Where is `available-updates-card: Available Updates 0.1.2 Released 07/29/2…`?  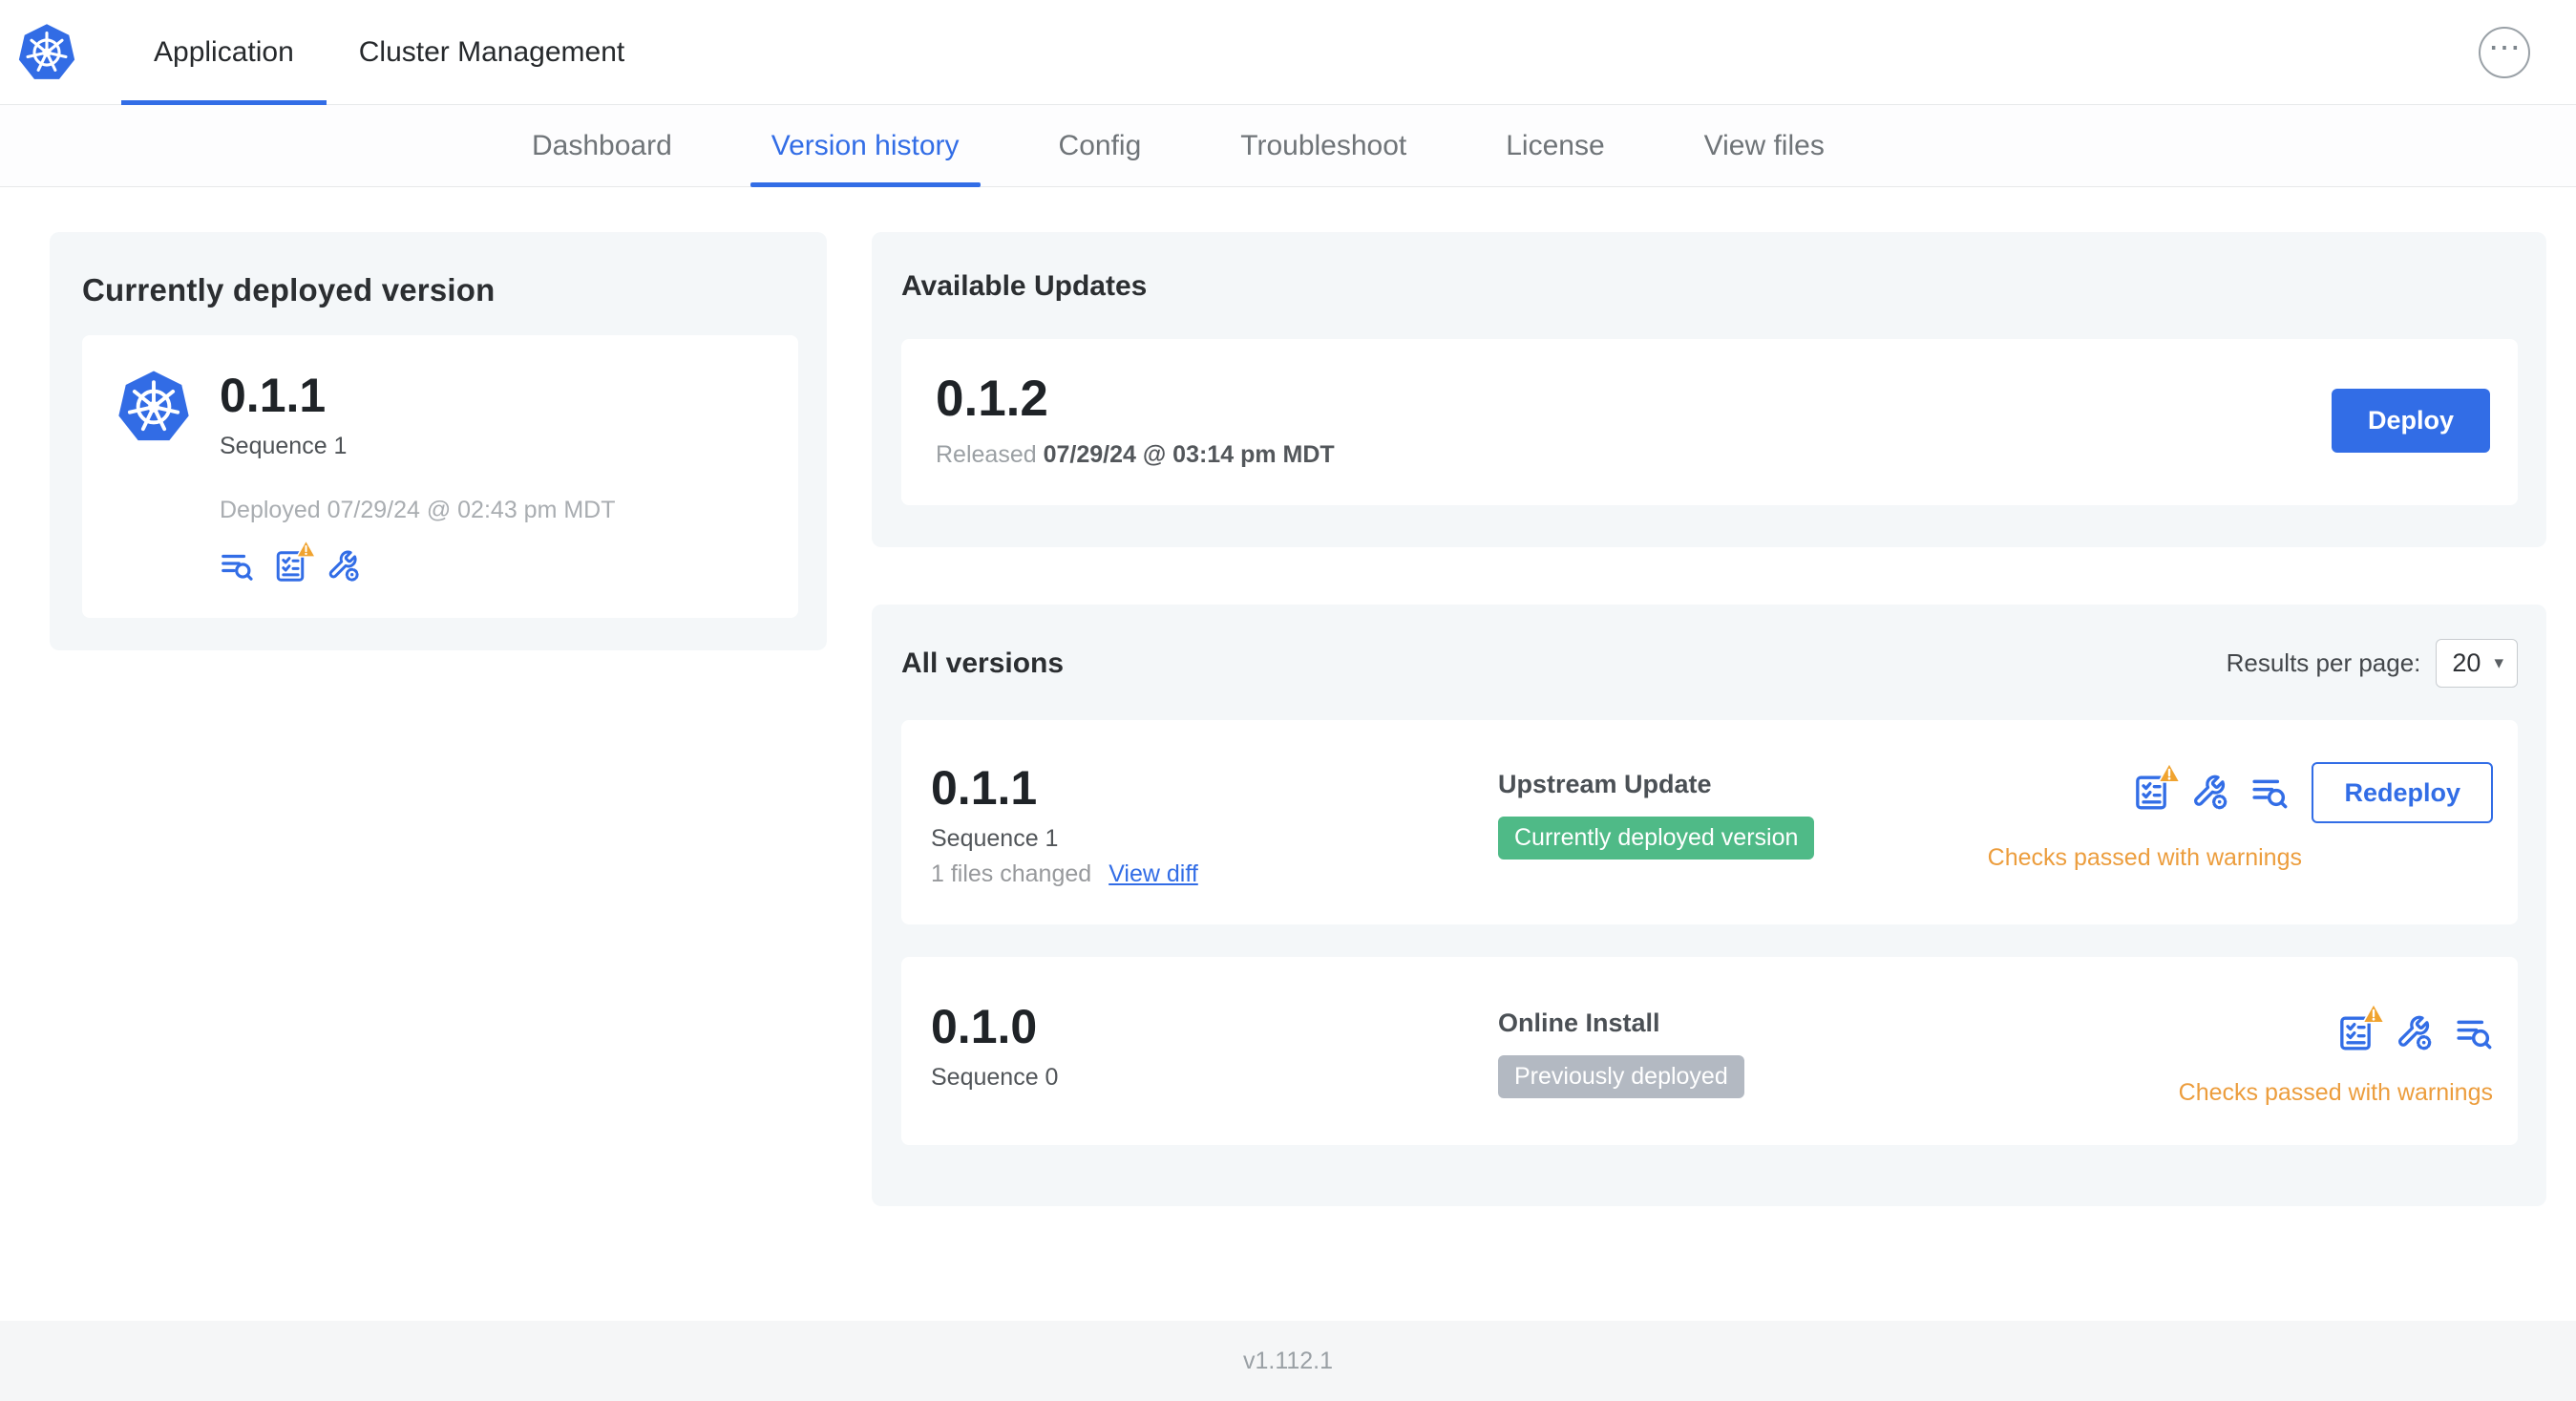 available-updates-card: Available Updates 0.1.2 Released 07/29/2… is located at coordinates (1709, 390).